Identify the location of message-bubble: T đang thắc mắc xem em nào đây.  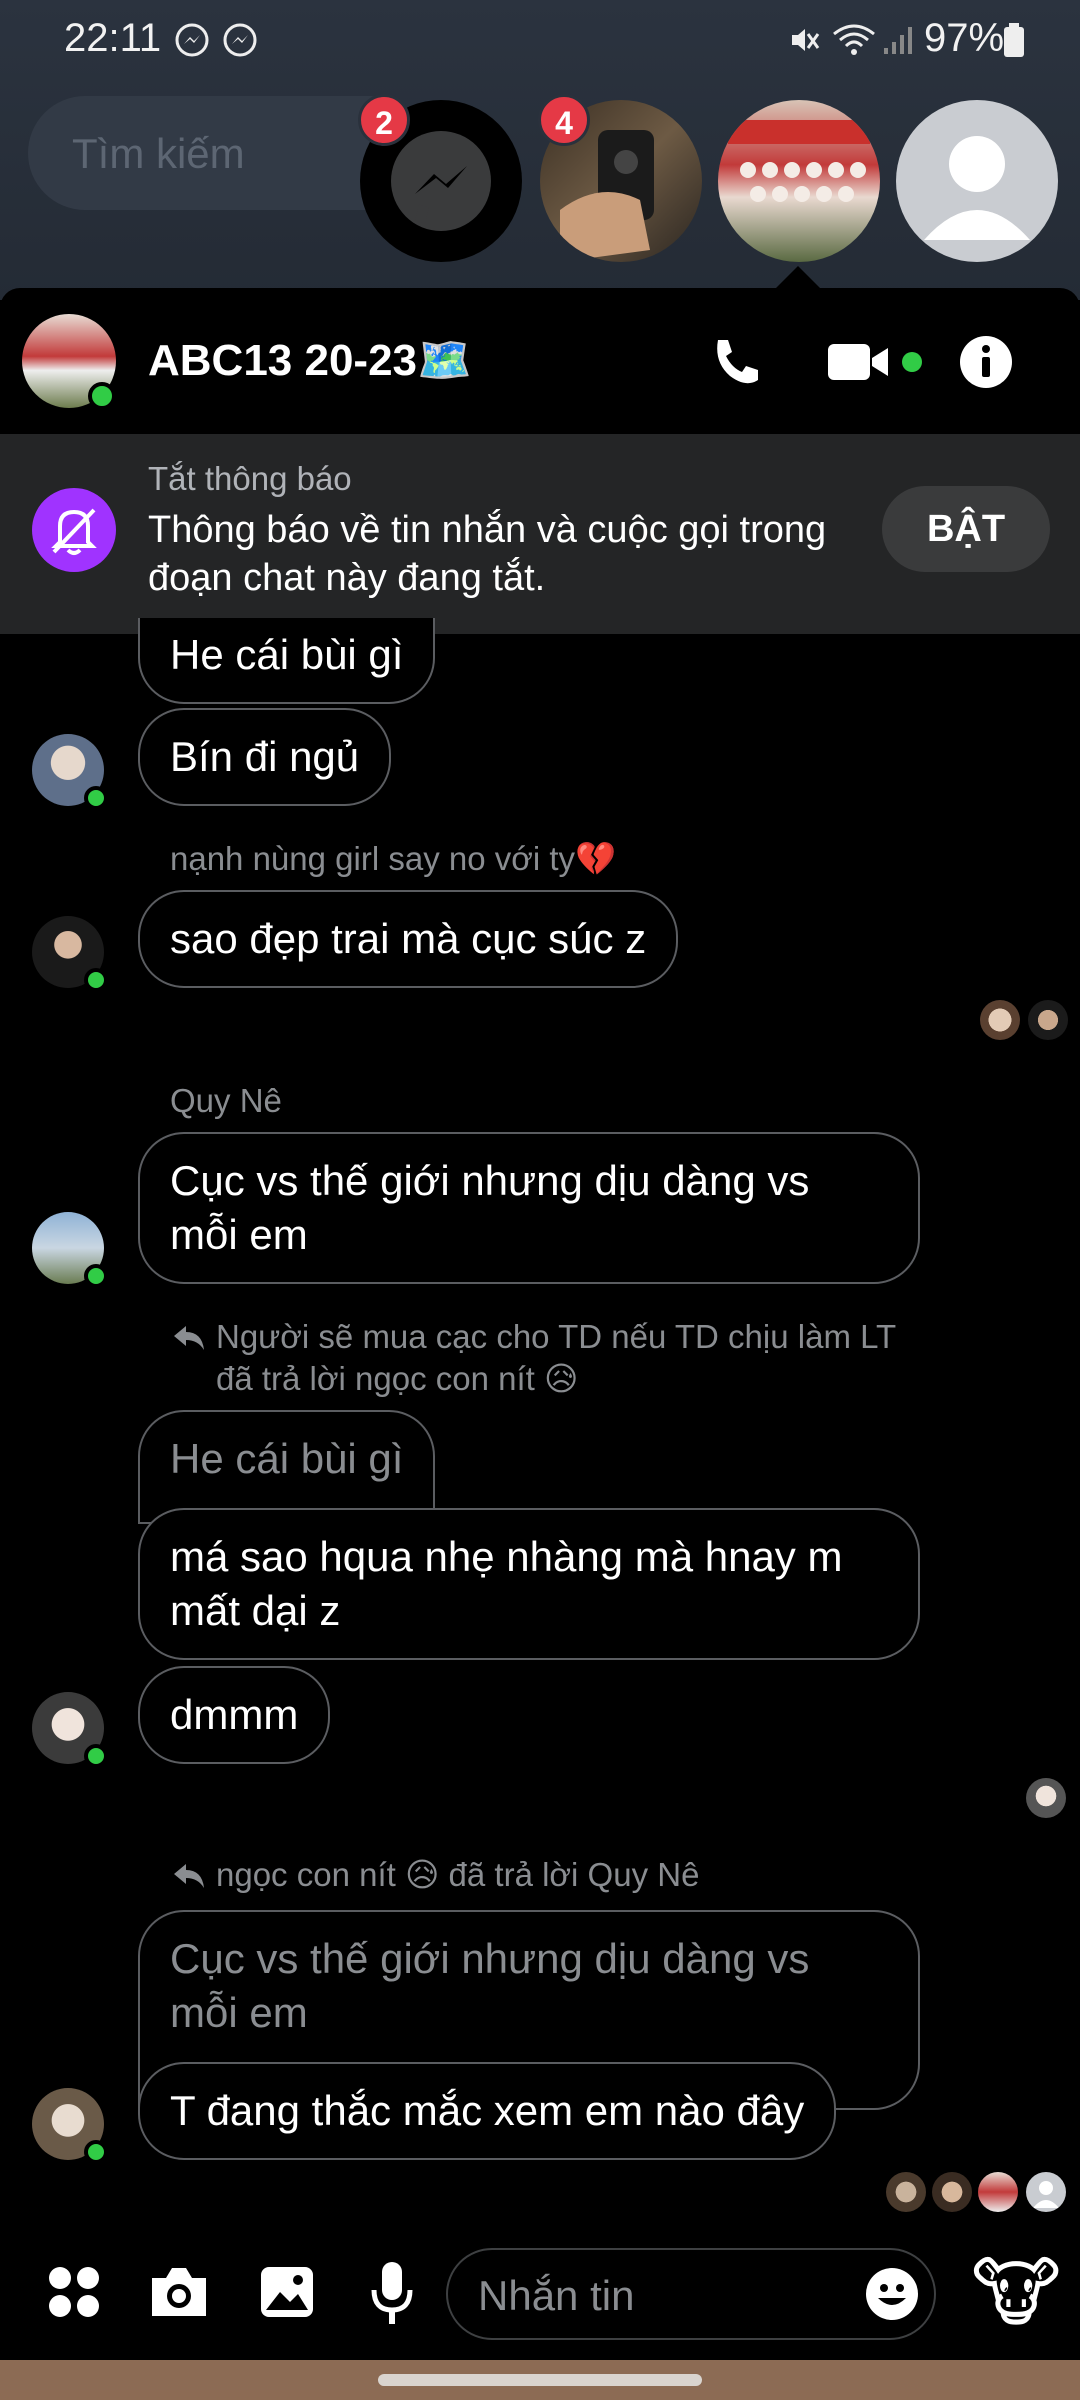
(487, 2111).